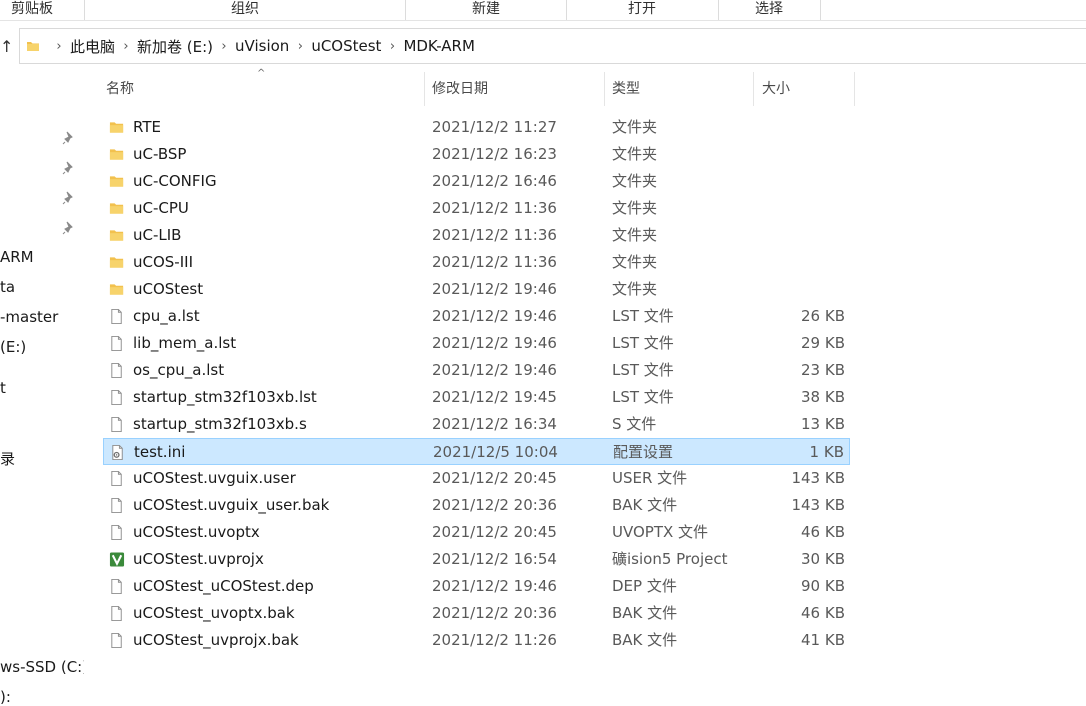 The height and width of the screenshot is (706, 1086). I want to click on nav-item: ws-SSD (C:), so click(42, 667).